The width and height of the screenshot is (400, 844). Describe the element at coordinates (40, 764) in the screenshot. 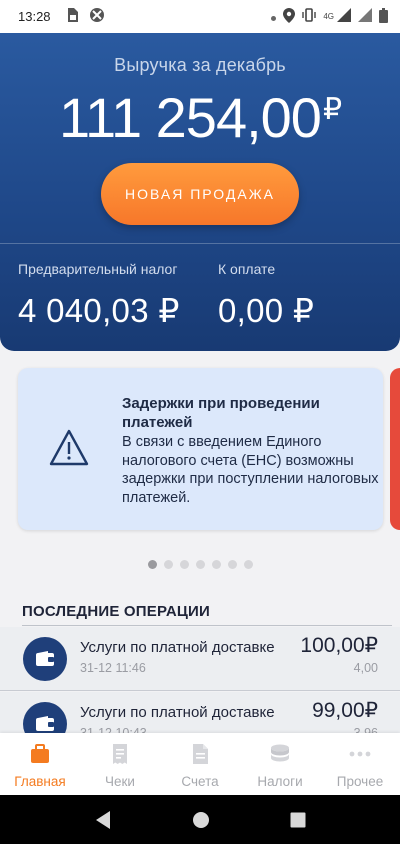

I see `nav-item-home: Главная` at that location.